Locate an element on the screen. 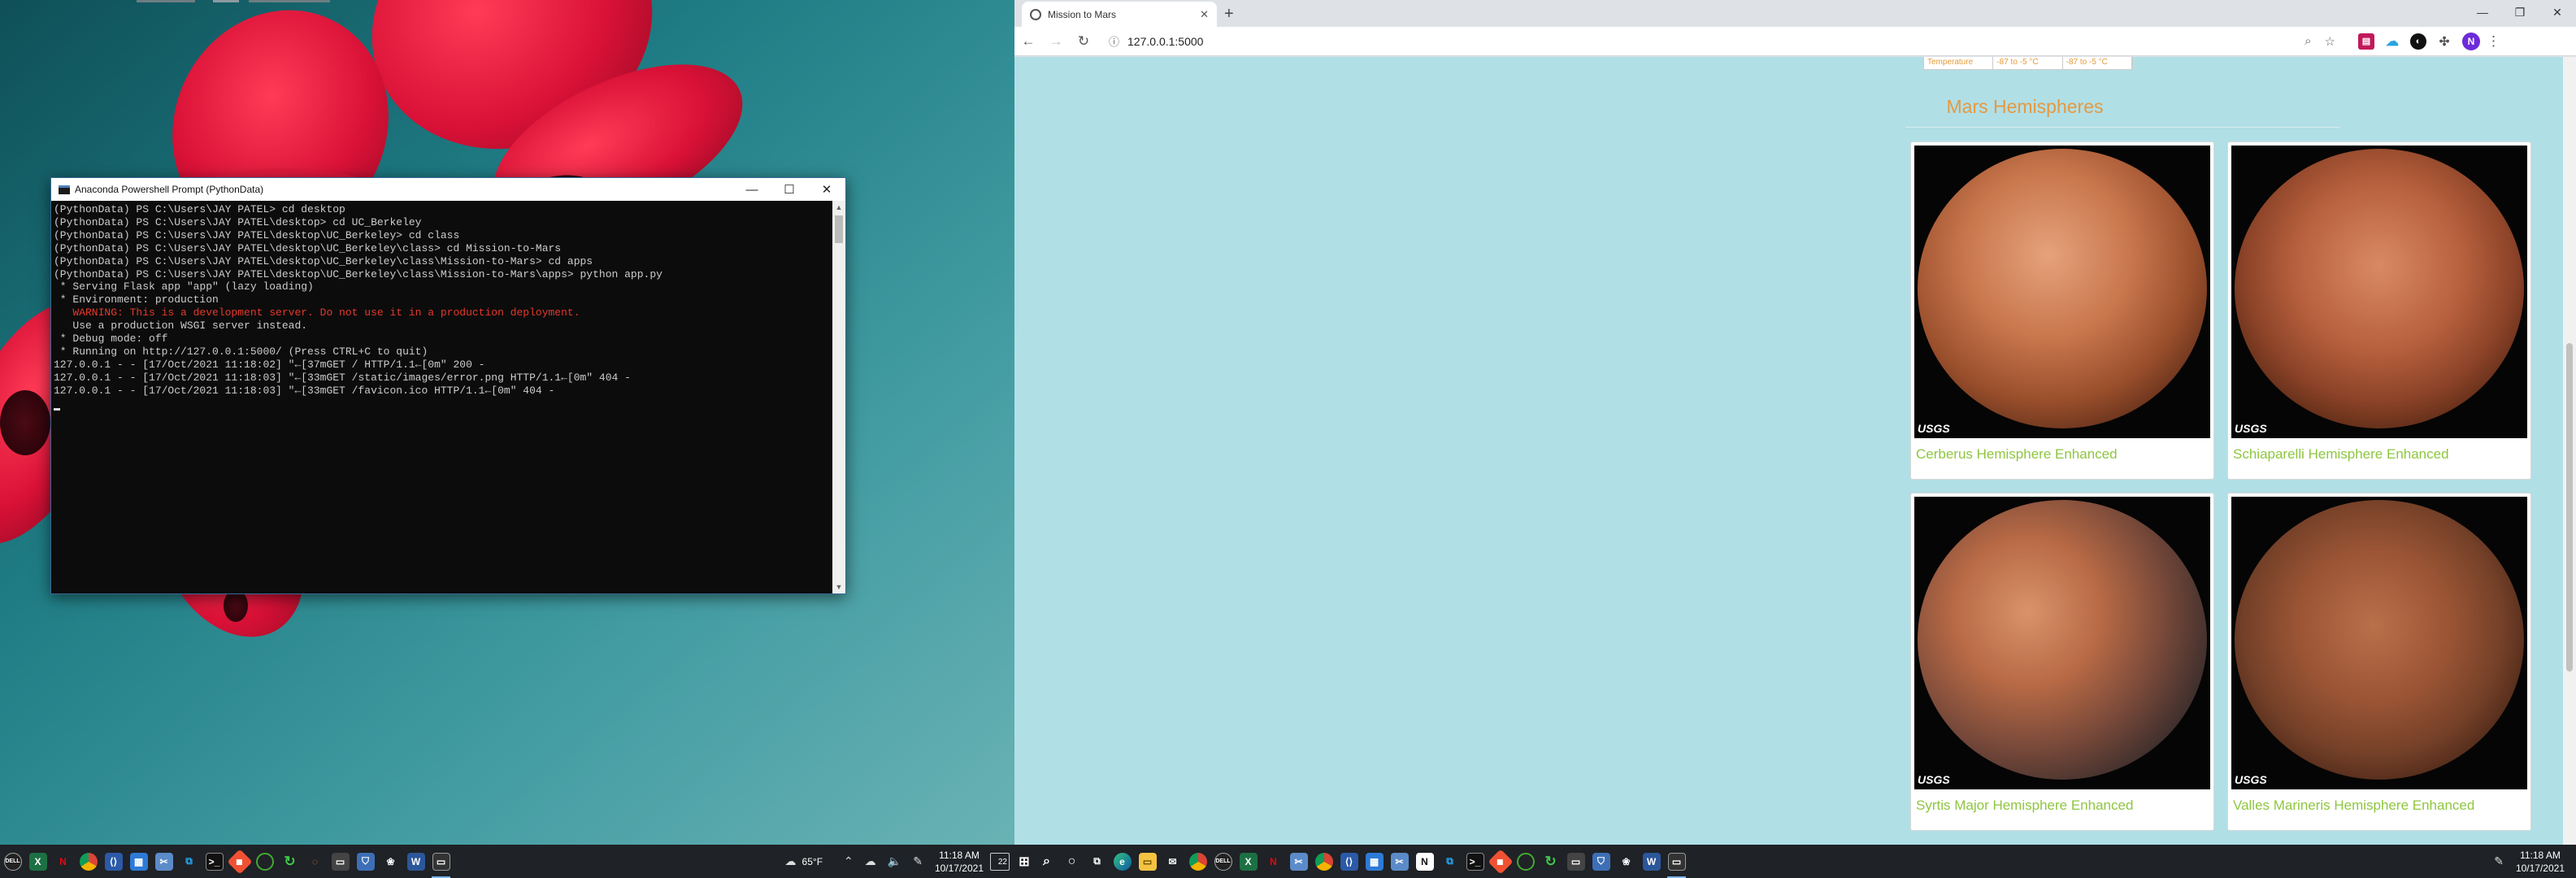 The height and width of the screenshot is (878, 2576). clock-left: 11:18 AM 10/17/2021 is located at coordinates (959, 862).